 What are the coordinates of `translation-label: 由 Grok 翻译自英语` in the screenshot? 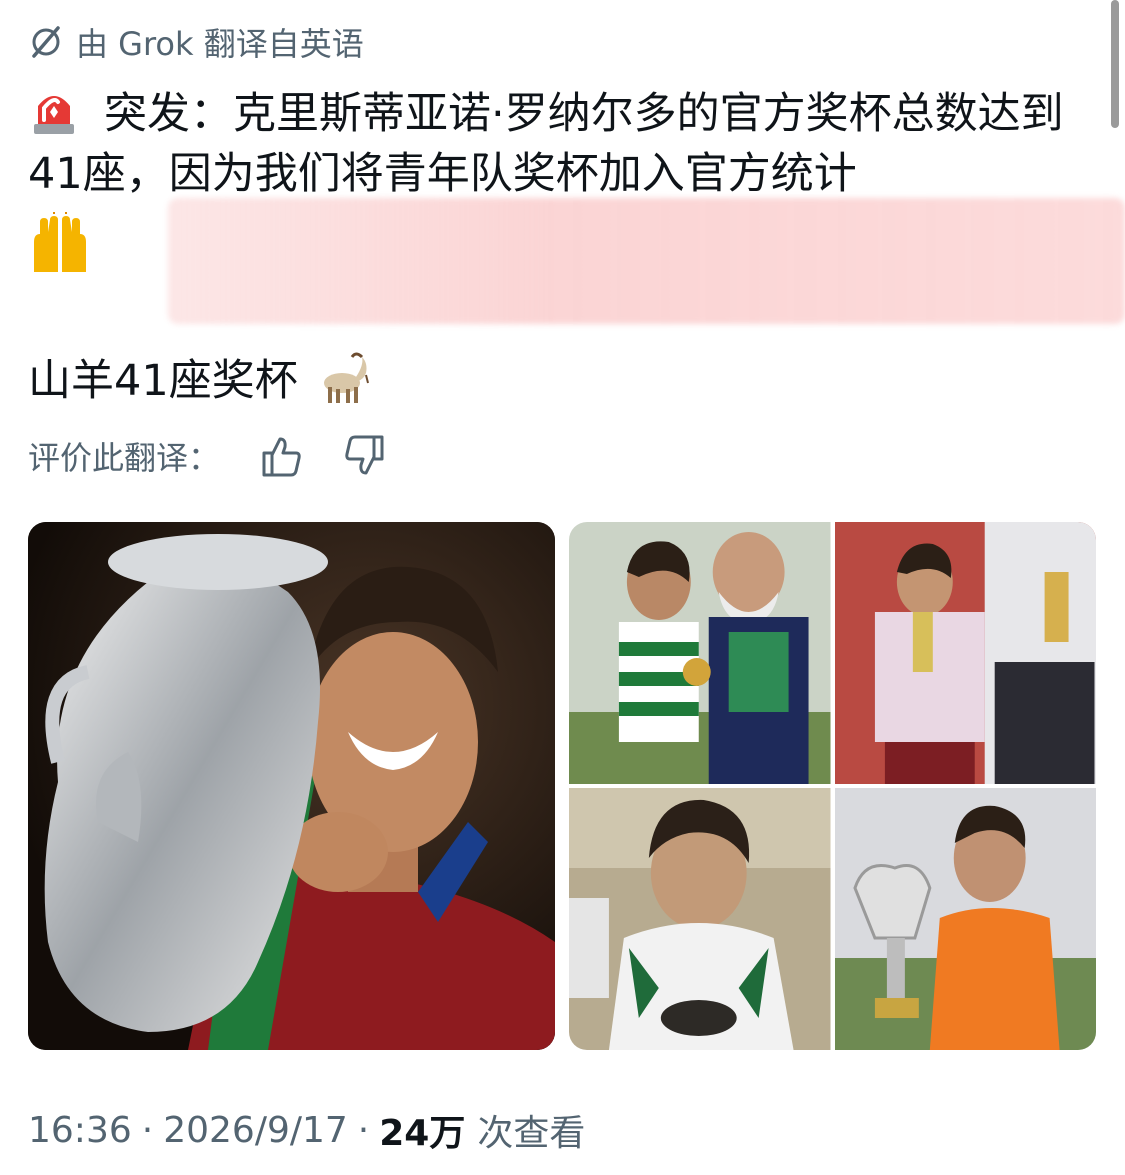 It's located at (220, 44).